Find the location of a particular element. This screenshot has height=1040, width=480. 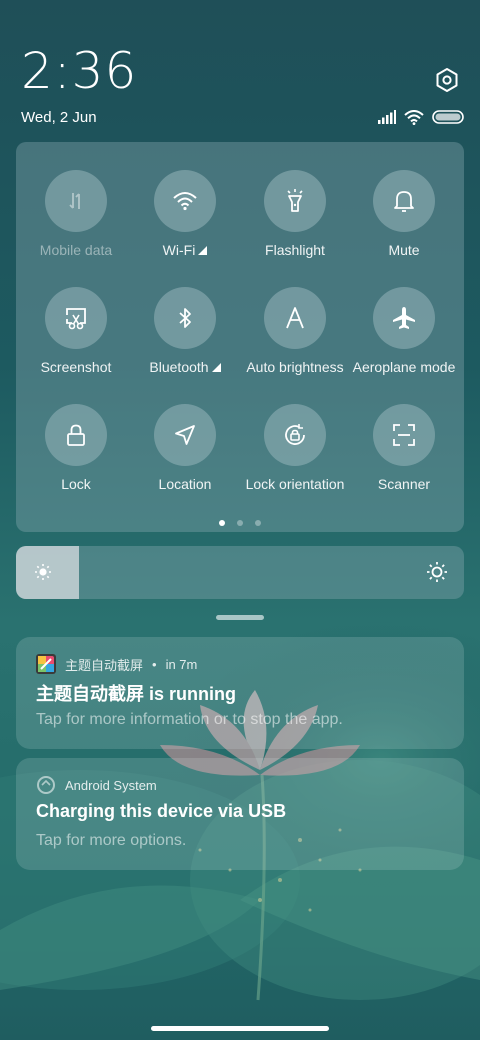

notification-time: in 7m is located at coordinates (181, 664).